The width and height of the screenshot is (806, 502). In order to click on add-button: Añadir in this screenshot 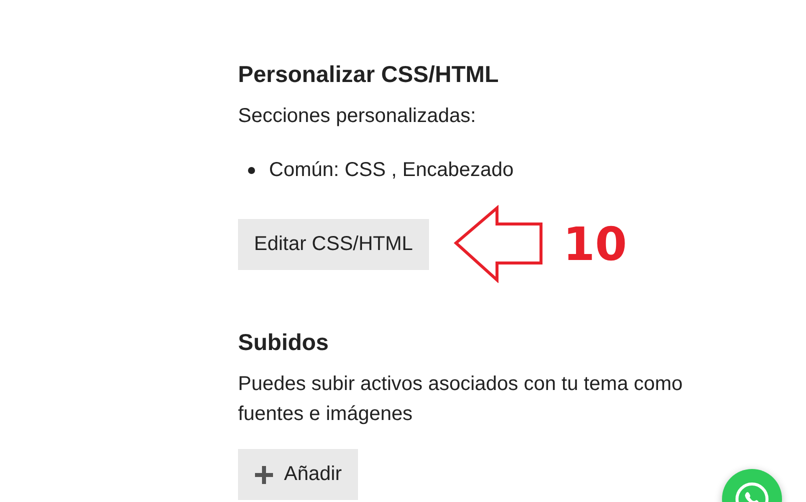, I will do `click(298, 474)`.